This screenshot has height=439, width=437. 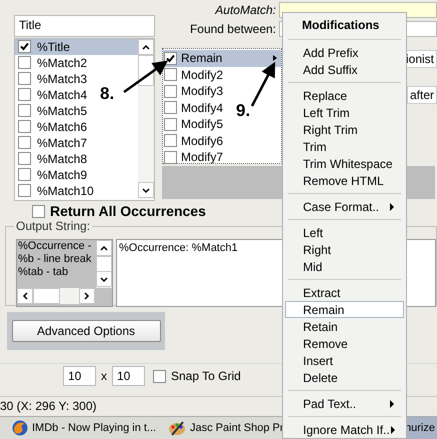 I want to click on by-label: x, so click(x=104, y=376).